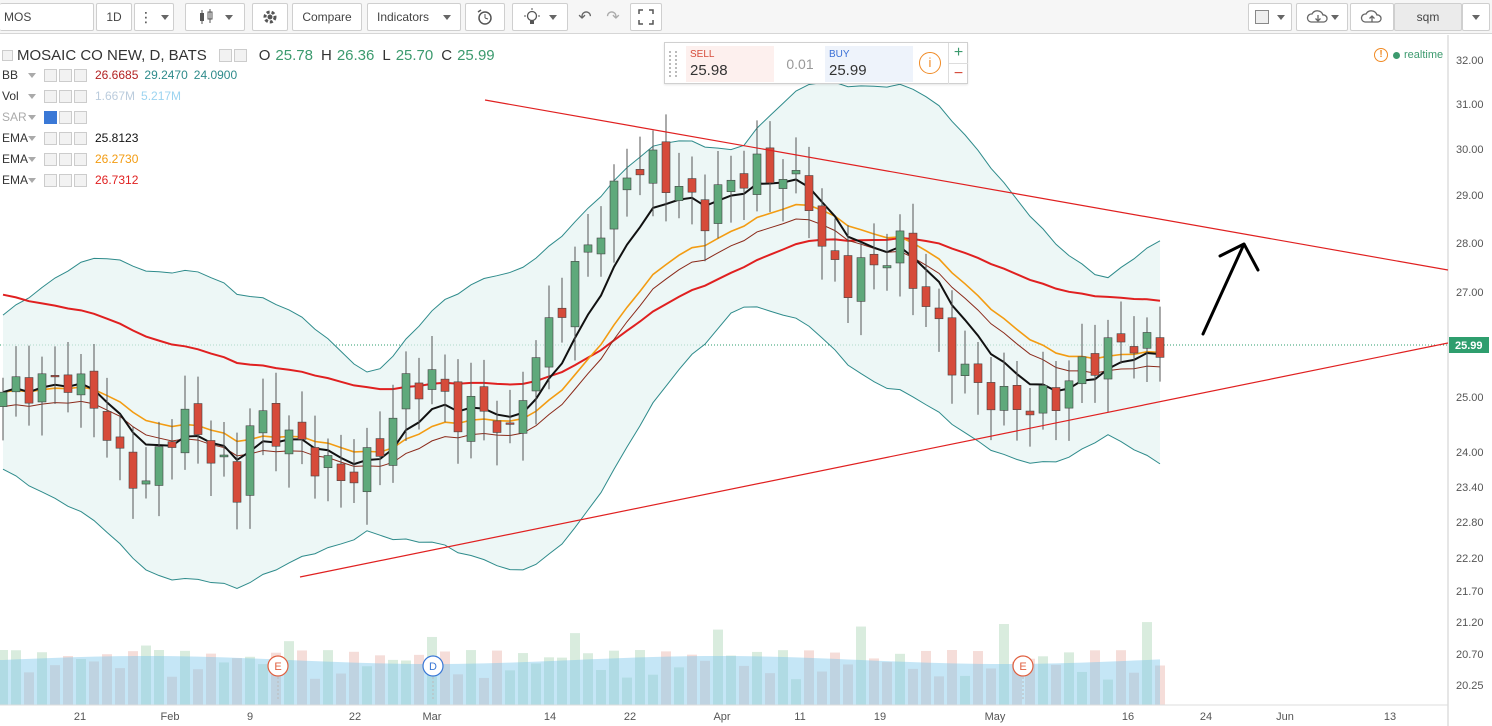 The image size is (1492, 726). I want to click on price-tick-label: 28.00, so click(1470, 244).